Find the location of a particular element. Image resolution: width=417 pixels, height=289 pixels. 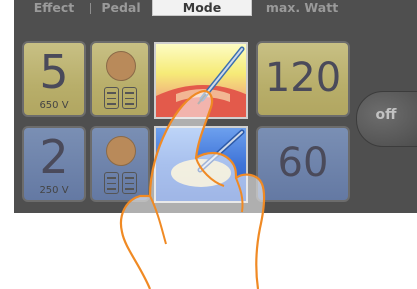

effect-tile-row2: 2 250 V is located at coordinates (54, 164).